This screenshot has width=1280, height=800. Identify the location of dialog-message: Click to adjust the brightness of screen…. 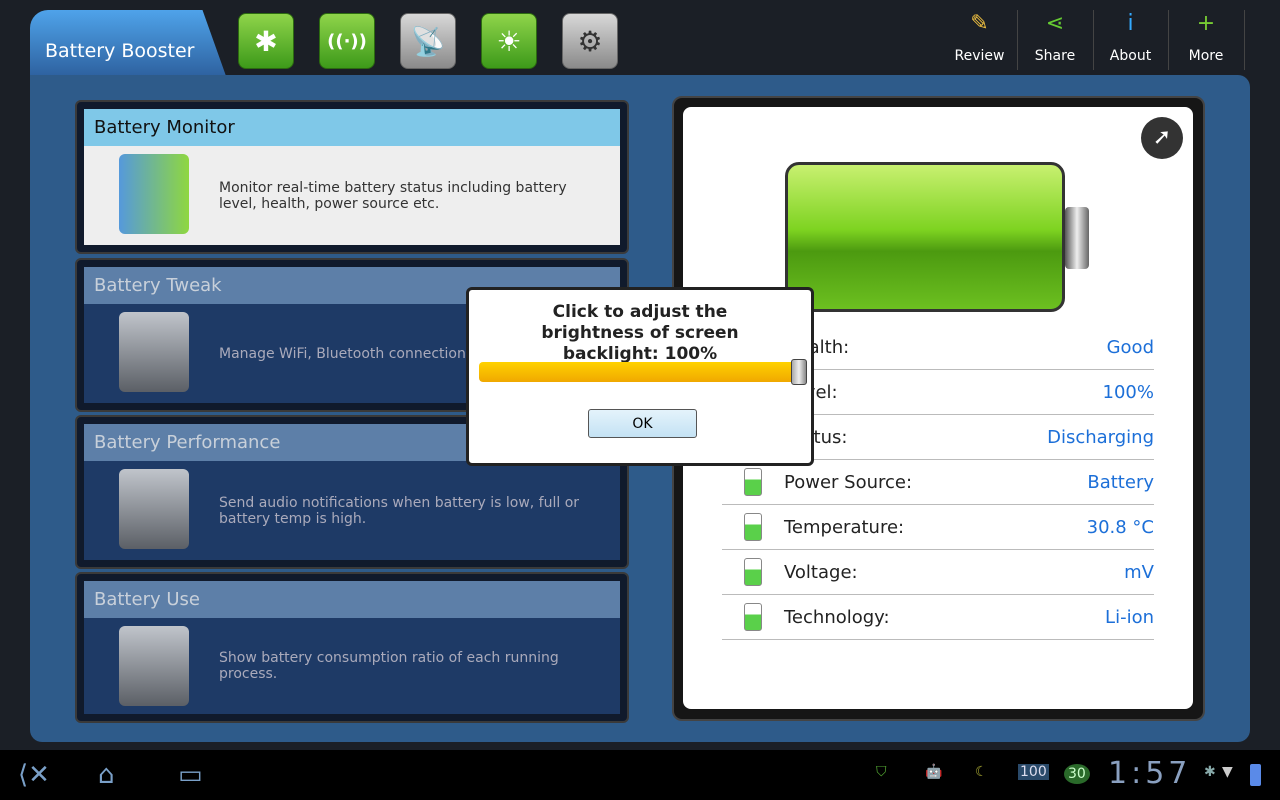
(640, 333).